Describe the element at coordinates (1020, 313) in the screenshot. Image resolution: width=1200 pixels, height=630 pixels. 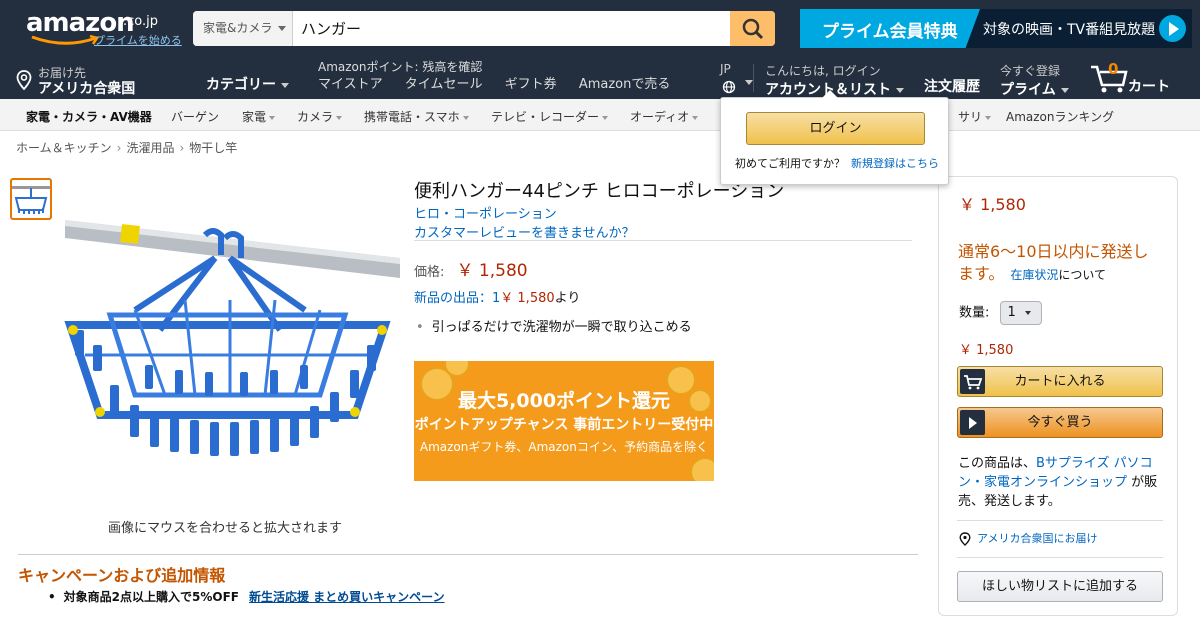
I see `quantity-select: 1` at that location.